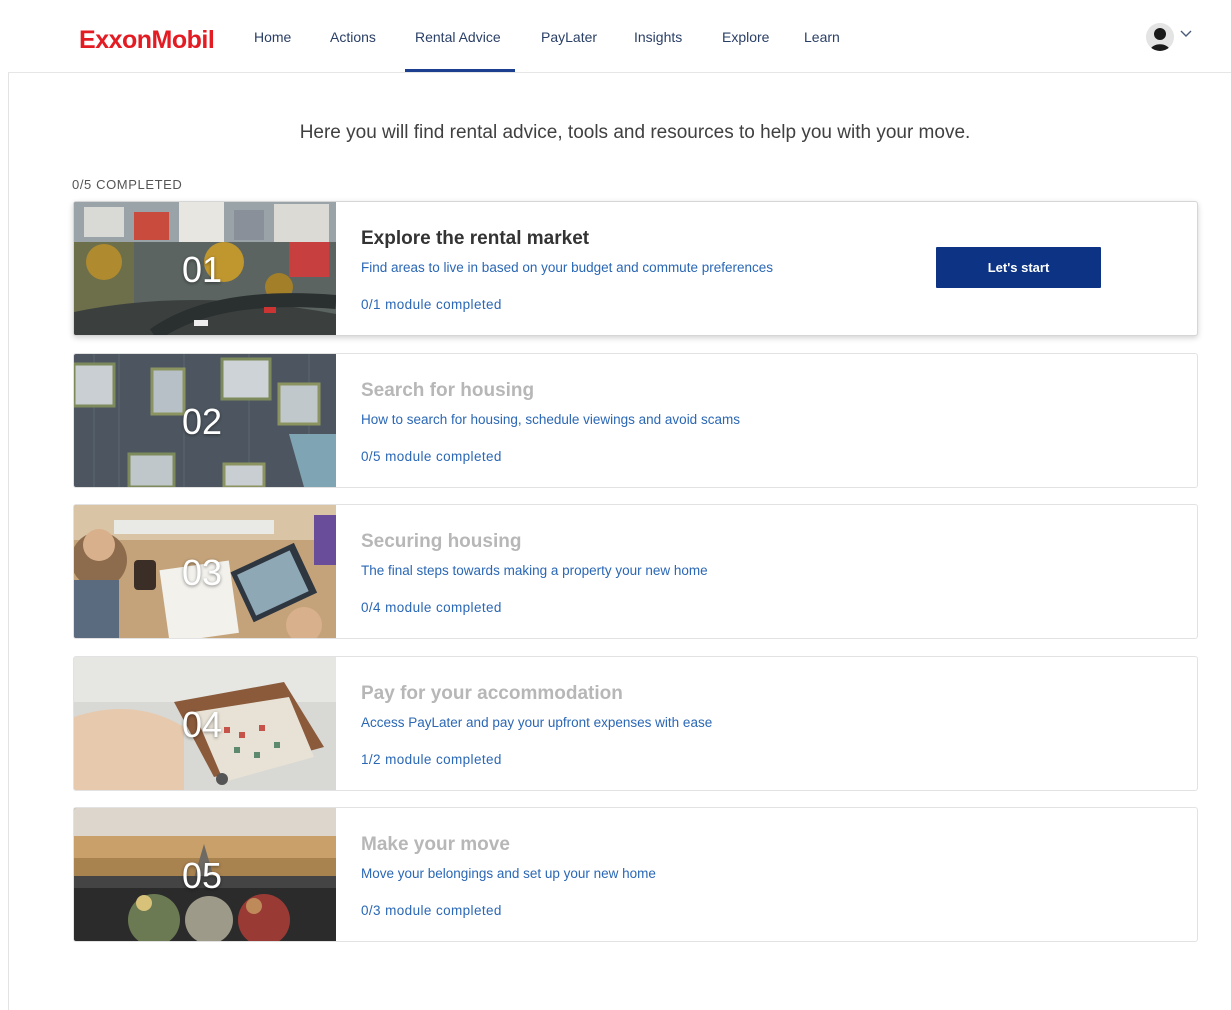  I want to click on overall-progress: 0/5 COMPLETED, so click(127, 184).